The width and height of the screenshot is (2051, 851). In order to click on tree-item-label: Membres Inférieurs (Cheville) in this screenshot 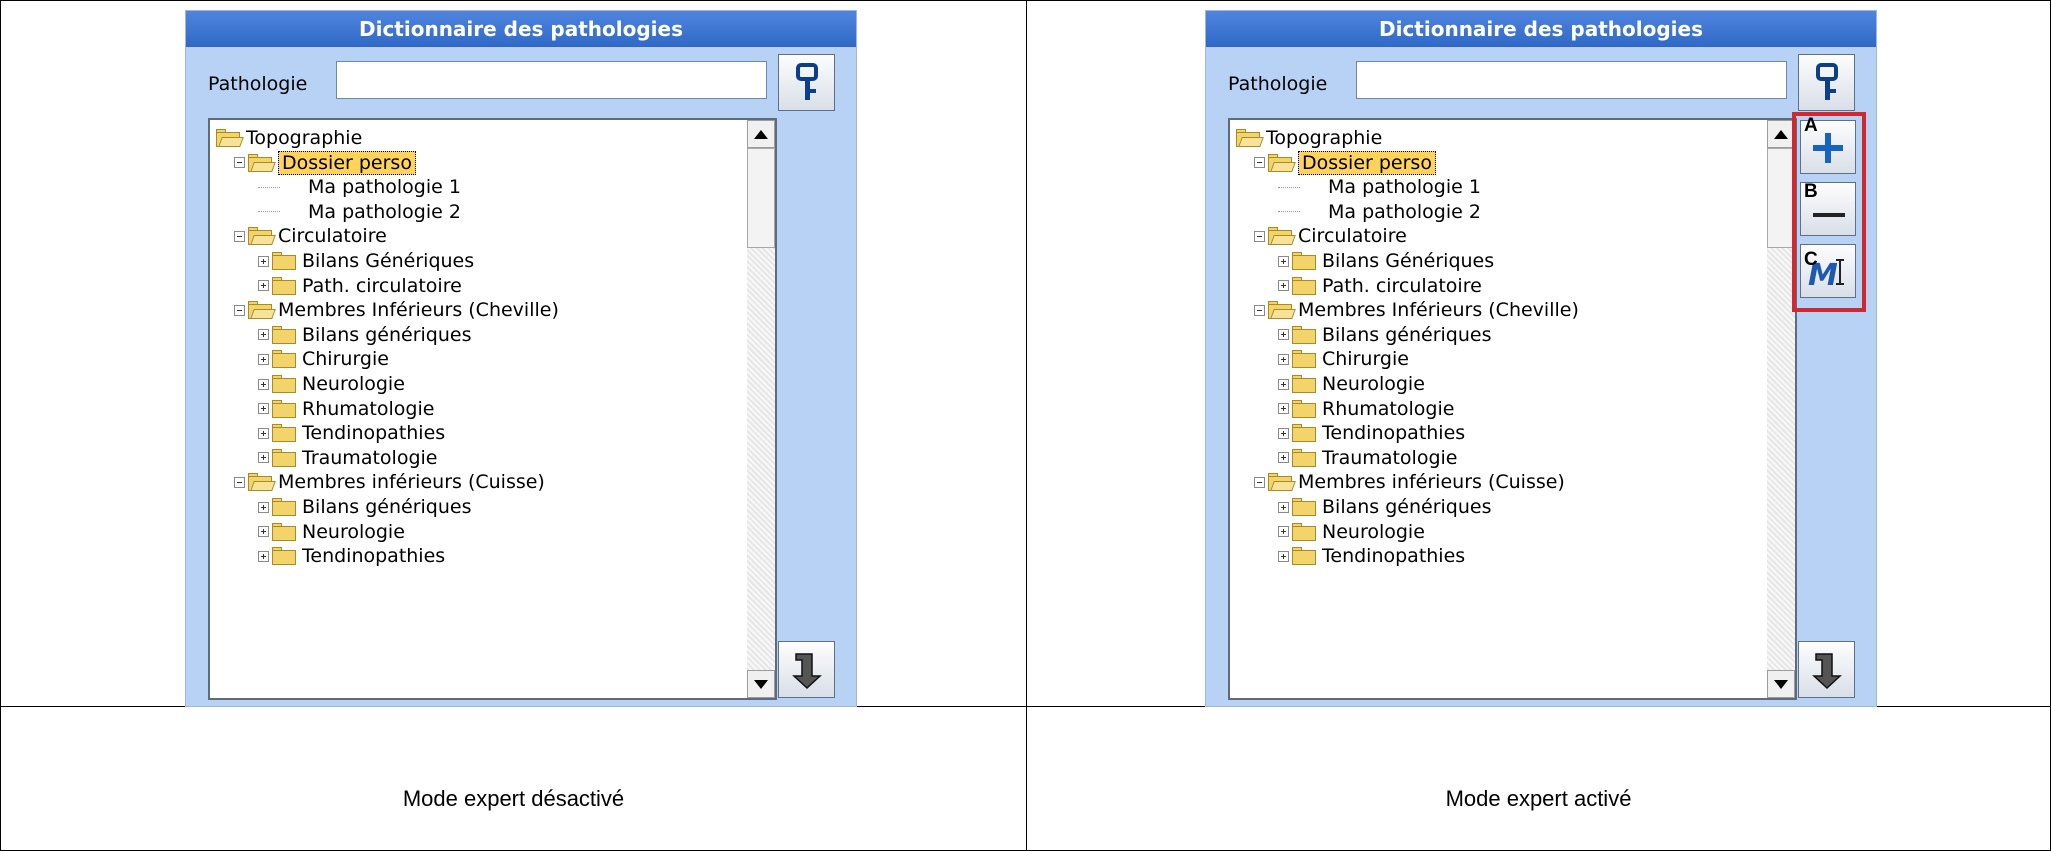, I will do `click(1438, 310)`.